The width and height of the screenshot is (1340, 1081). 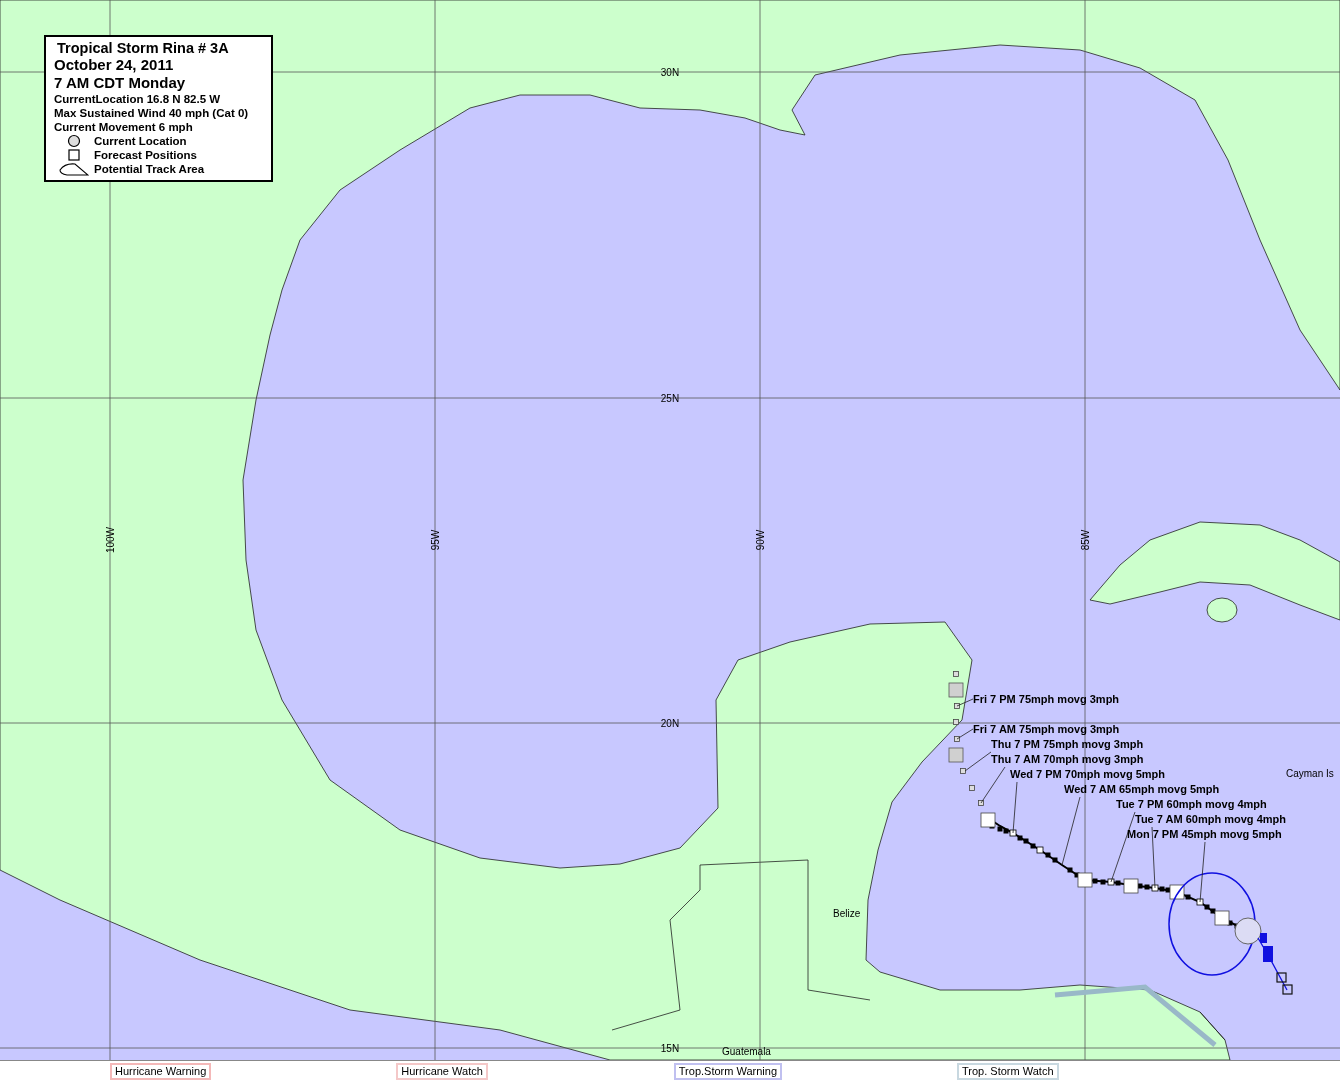 What do you see at coordinates (1275, 964) in the screenshot?
I see `past-track-drawing` at bounding box center [1275, 964].